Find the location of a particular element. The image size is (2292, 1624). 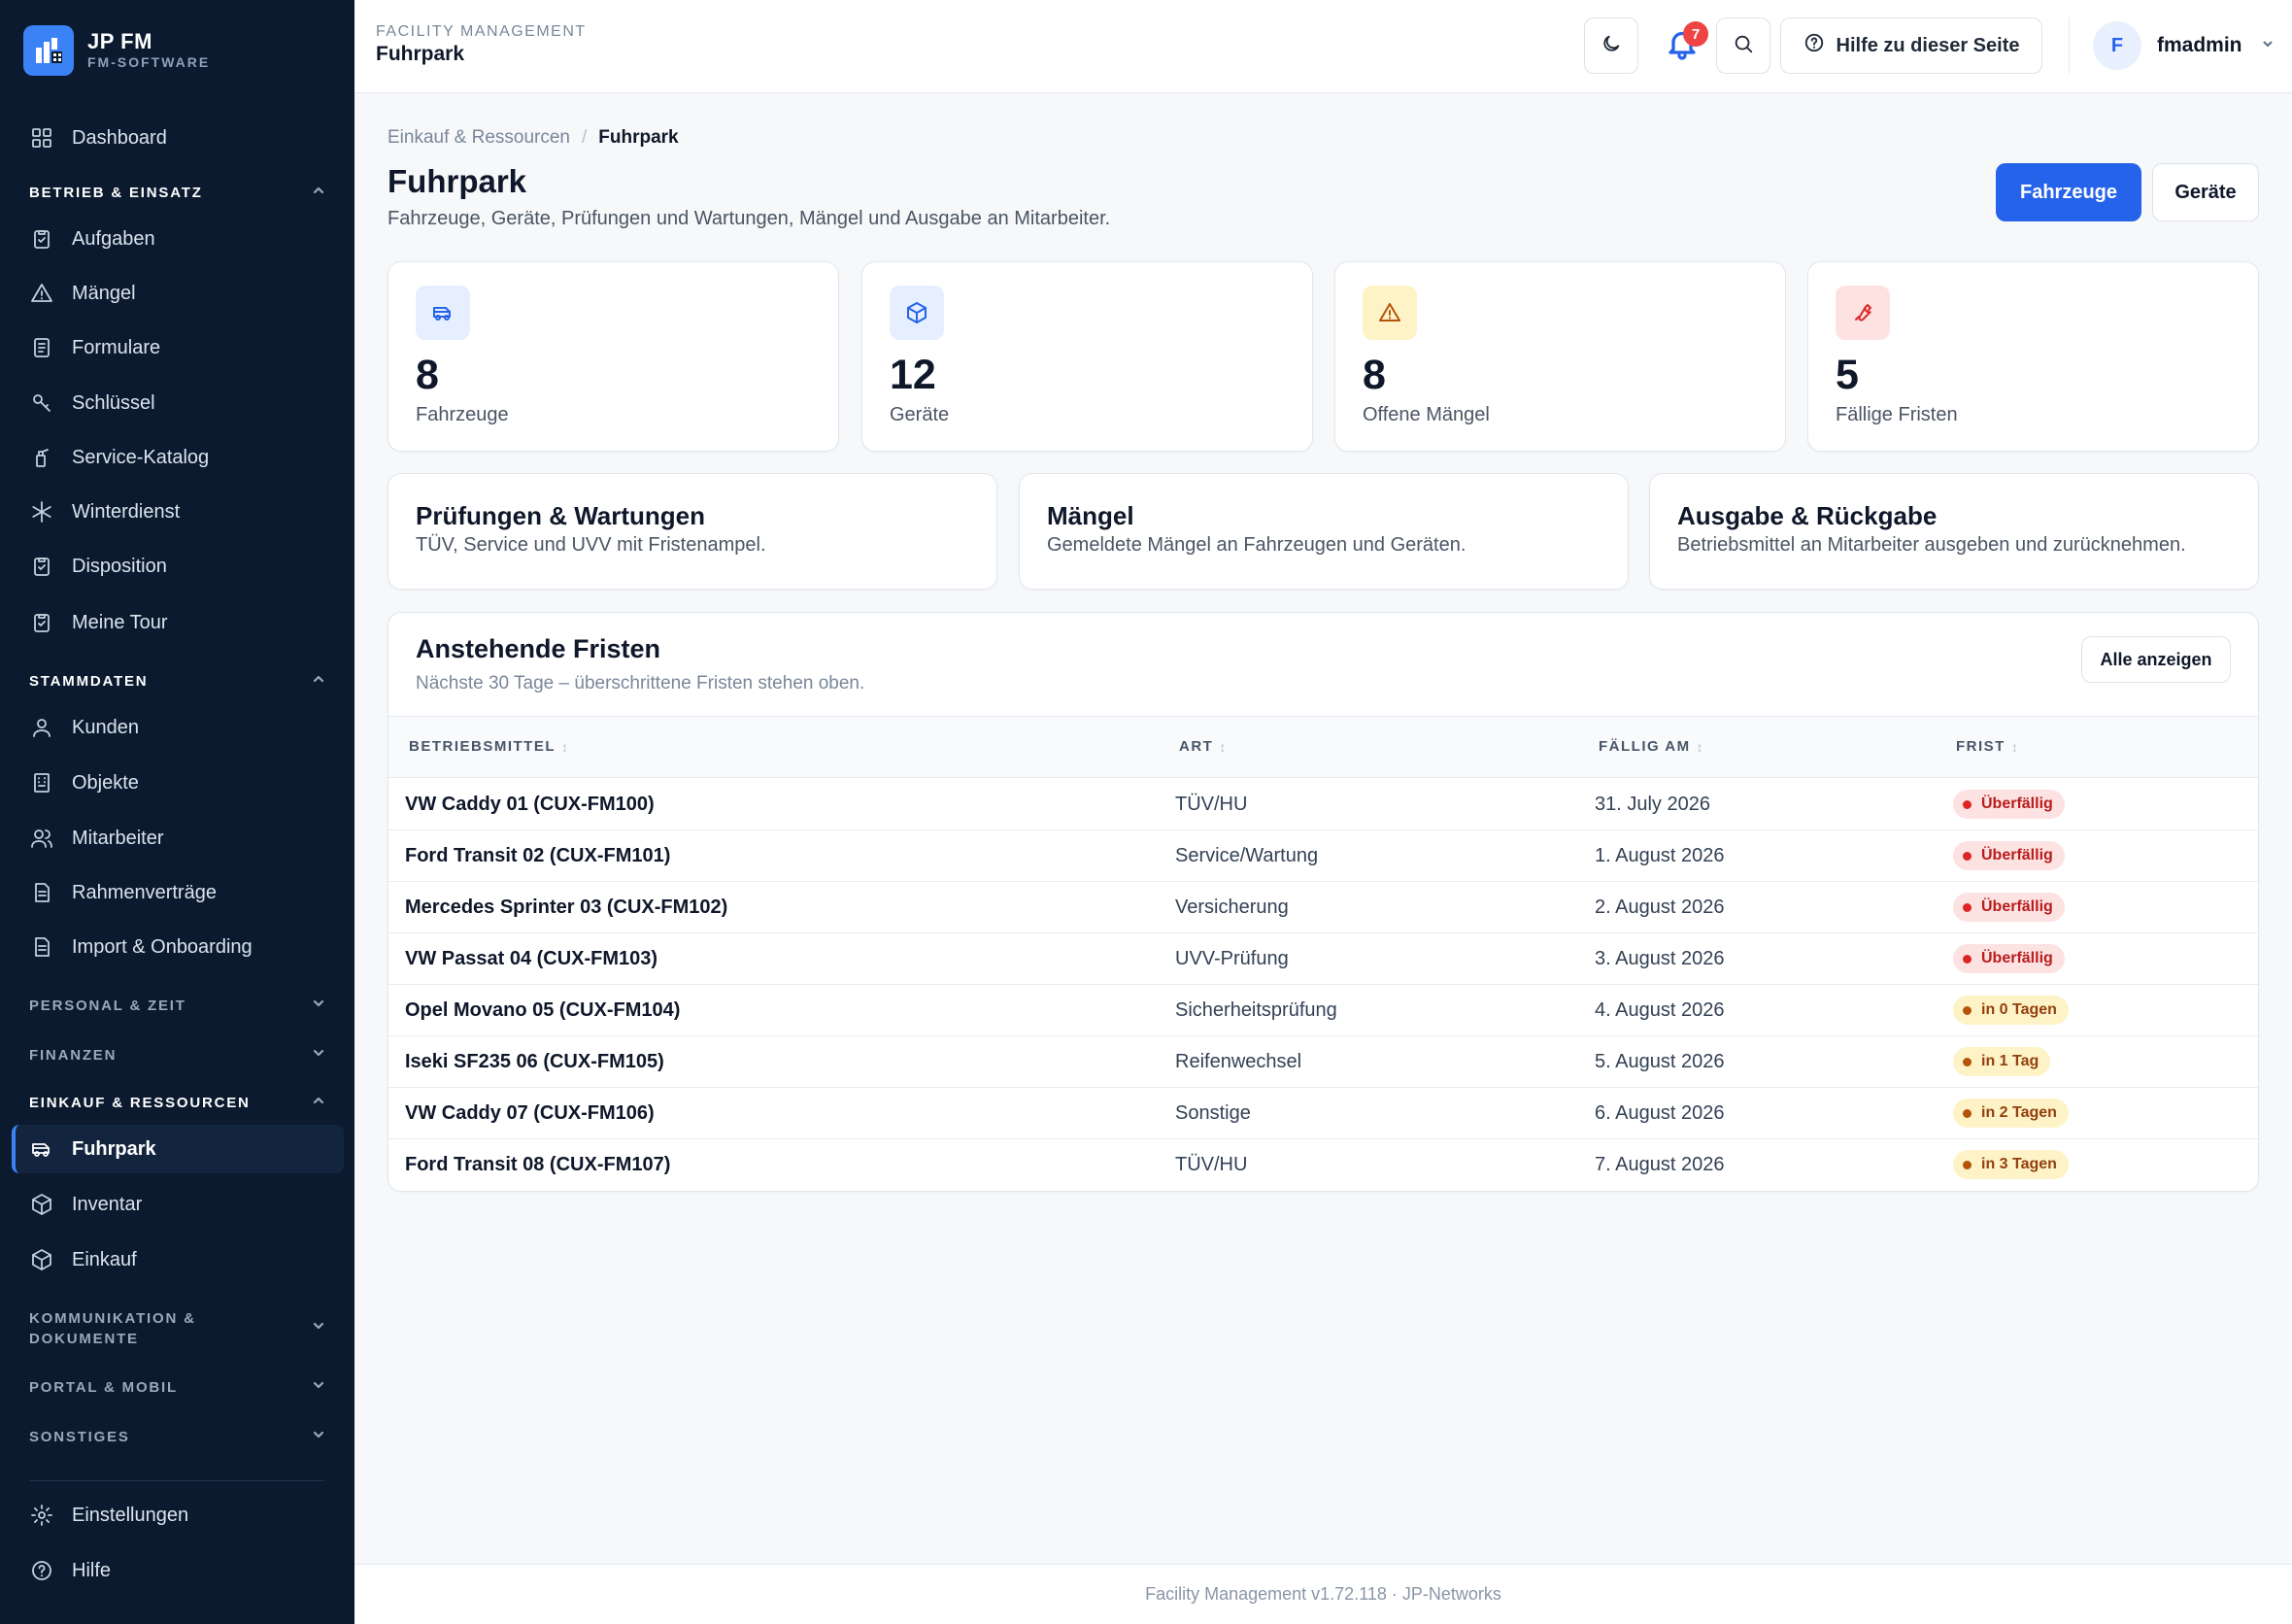

theme-toggle-button is located at coordinates (1611, 45).